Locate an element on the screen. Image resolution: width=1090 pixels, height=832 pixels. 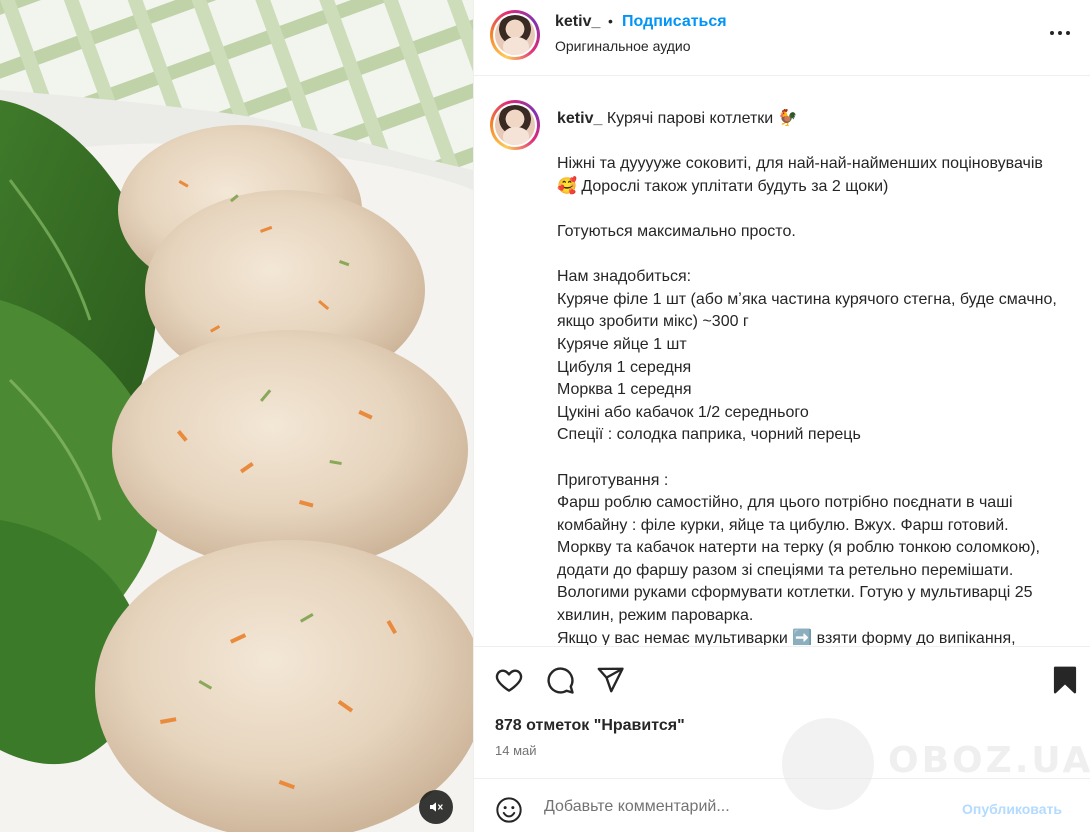
comment-bar: Опубликовать is located at coordinates (782, 805).